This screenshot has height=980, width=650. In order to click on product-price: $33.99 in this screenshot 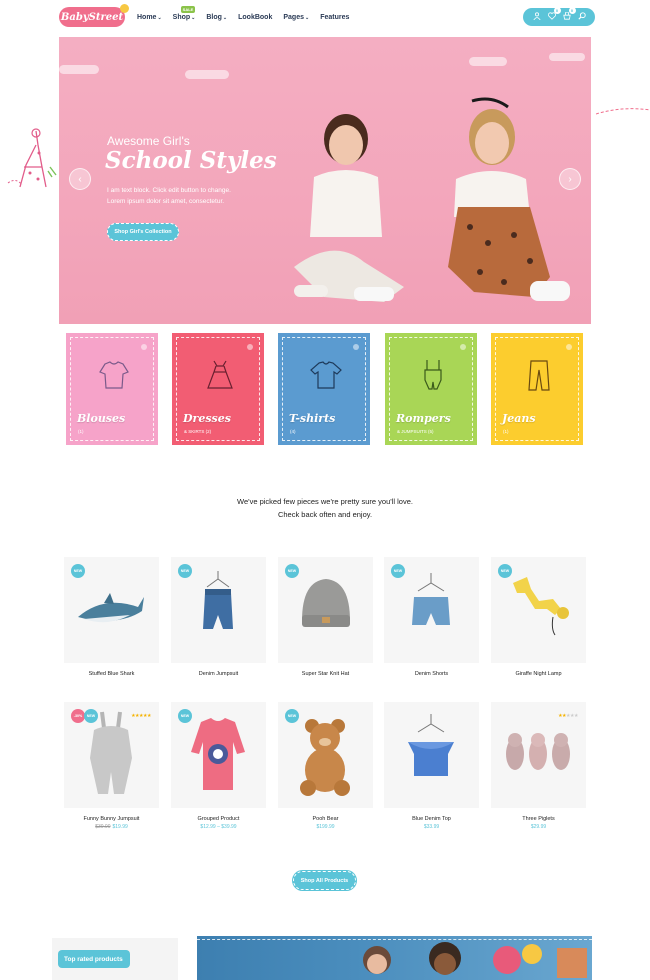, I will do `click(431, 827)`.